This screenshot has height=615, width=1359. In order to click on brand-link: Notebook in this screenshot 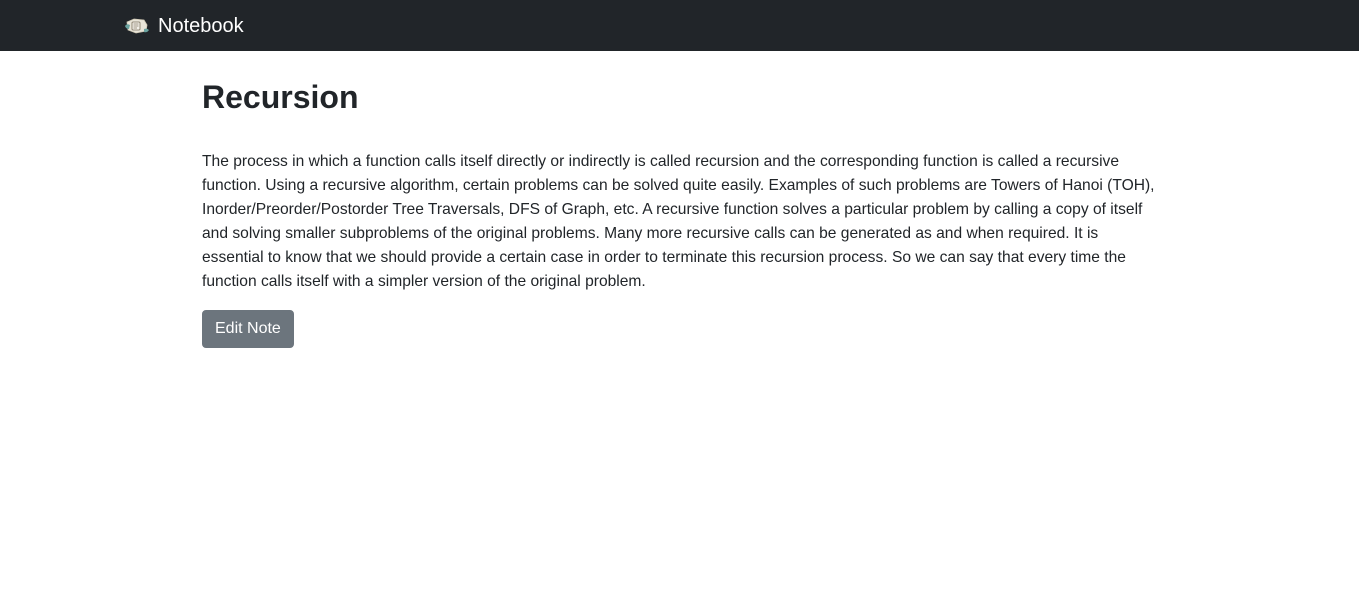, I will do `click(184, 26)`.